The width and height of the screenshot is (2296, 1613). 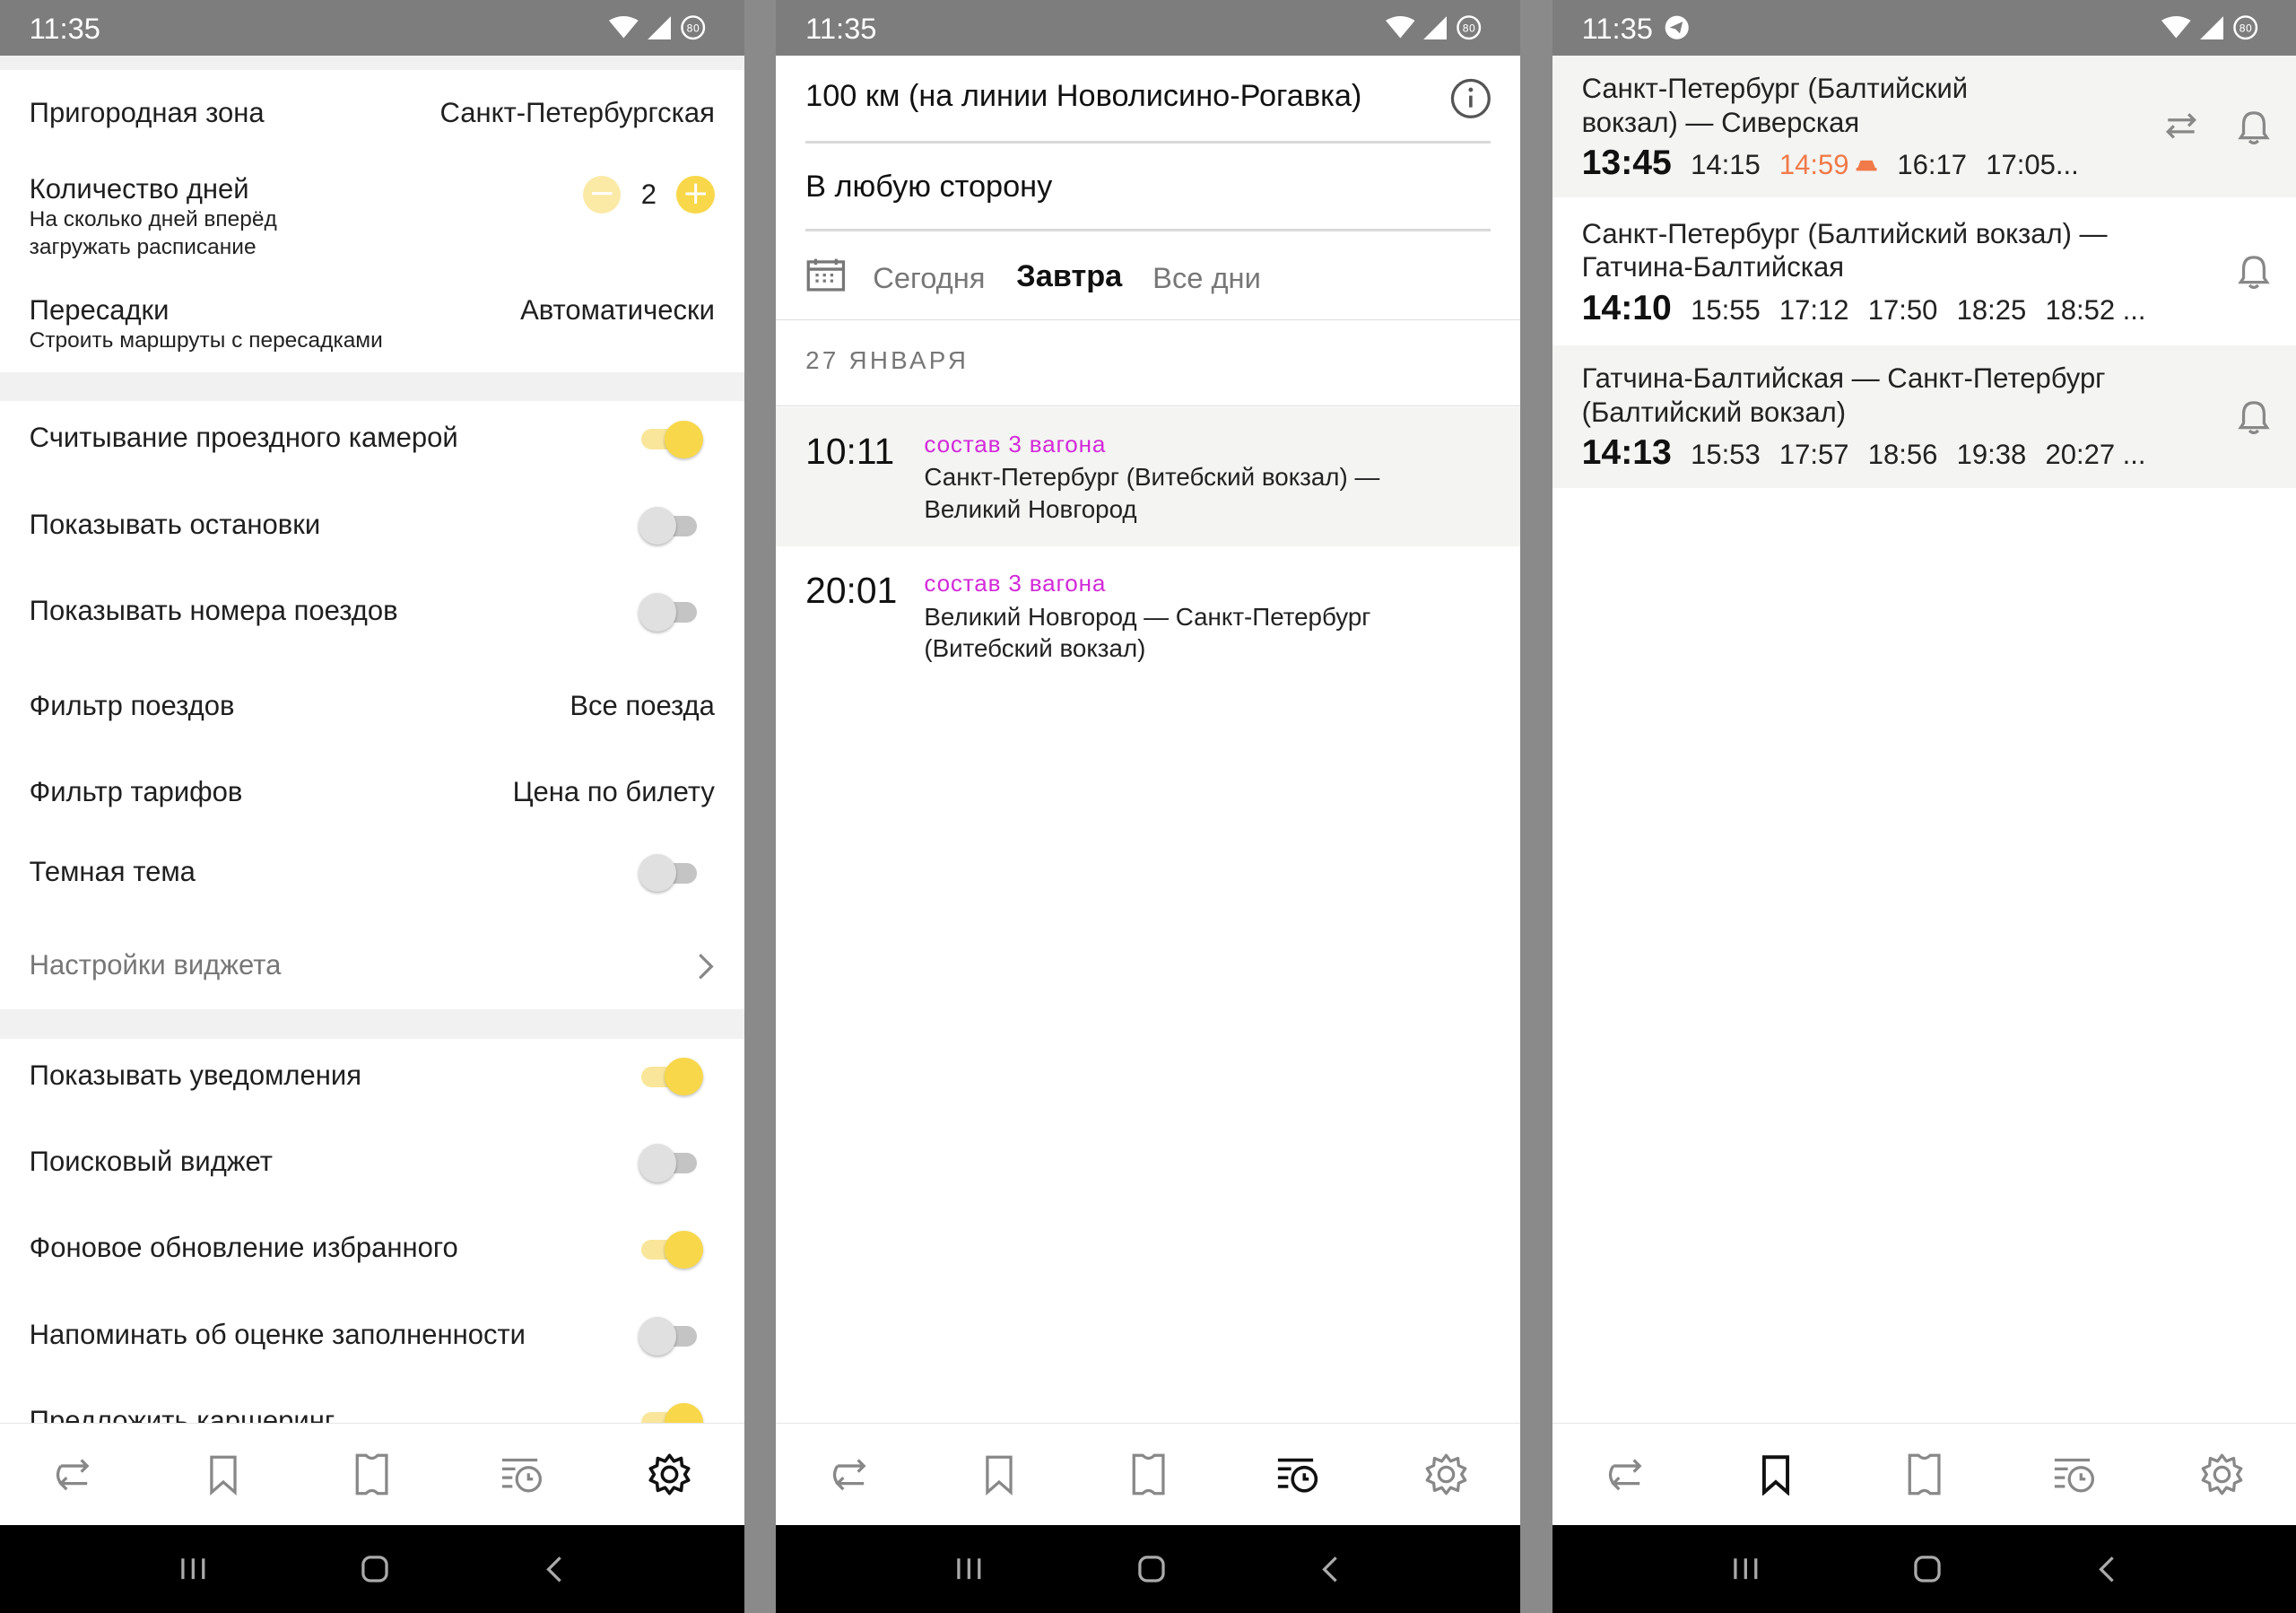 What do you see at coordinates (887, 360) in the screenshot?
I see `date-header: 27 ЯНВАРЯ` at bounding box center [887, 360].